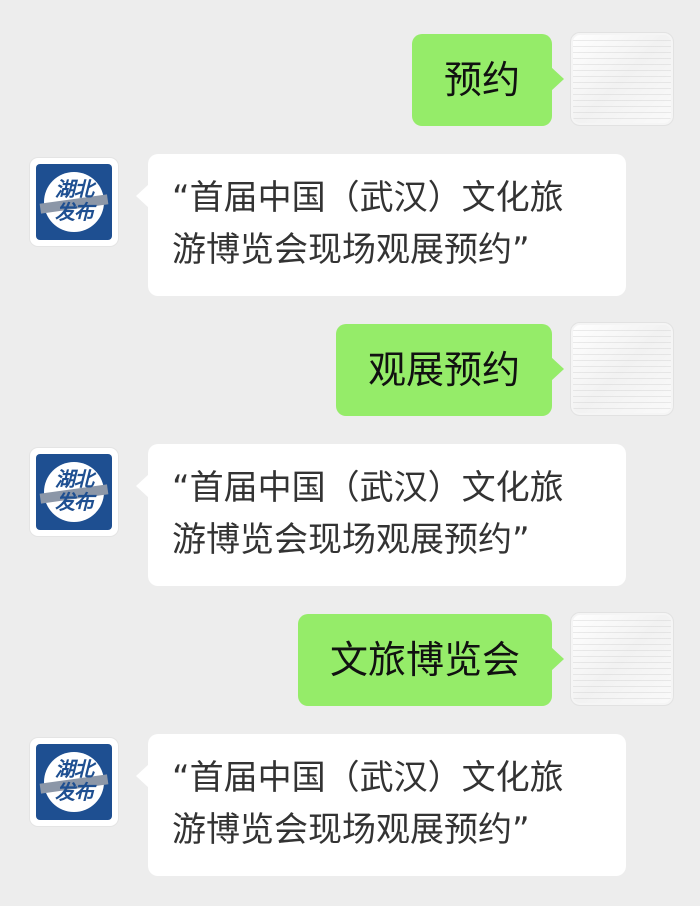 The image size is (700, 906). I want to click on outgoing-message-bubble: 预约, so click(488, 80).